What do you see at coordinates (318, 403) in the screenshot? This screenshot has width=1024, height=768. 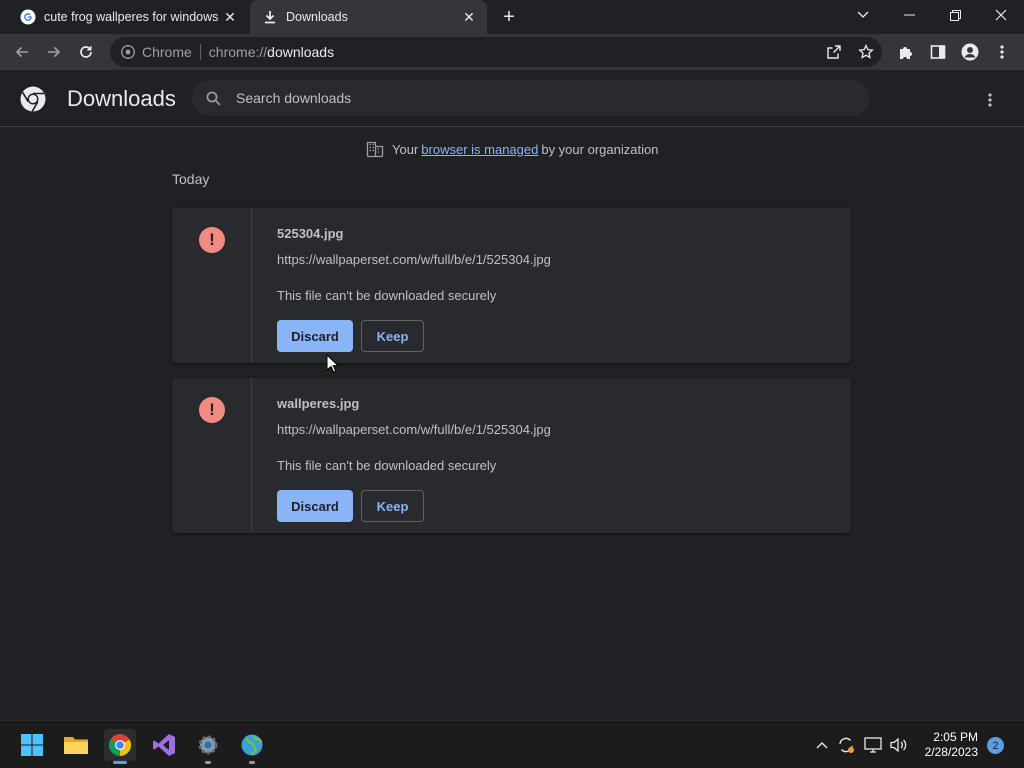 I see `file-name: wallperes.jpg` at bounding box center [318, 403].